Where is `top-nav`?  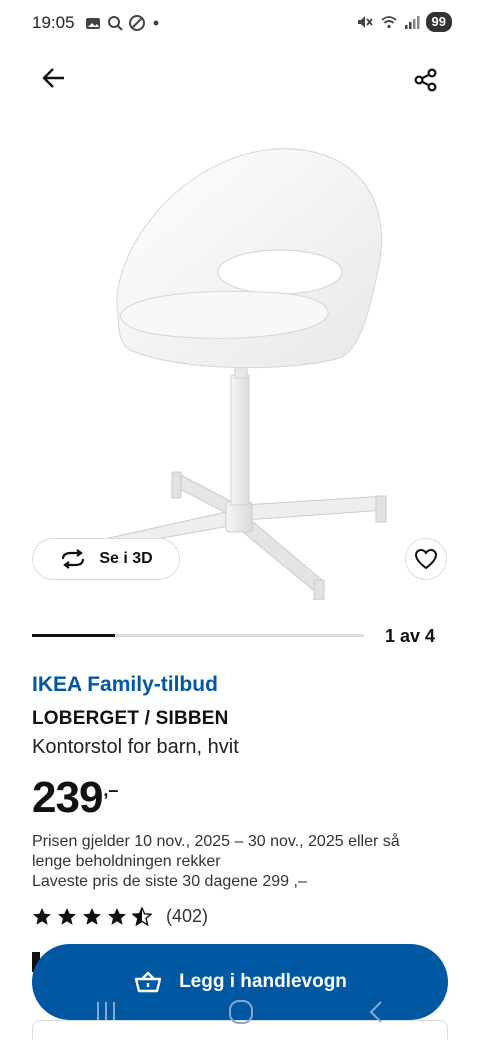
top-nav is located at coordinates (240, 78).